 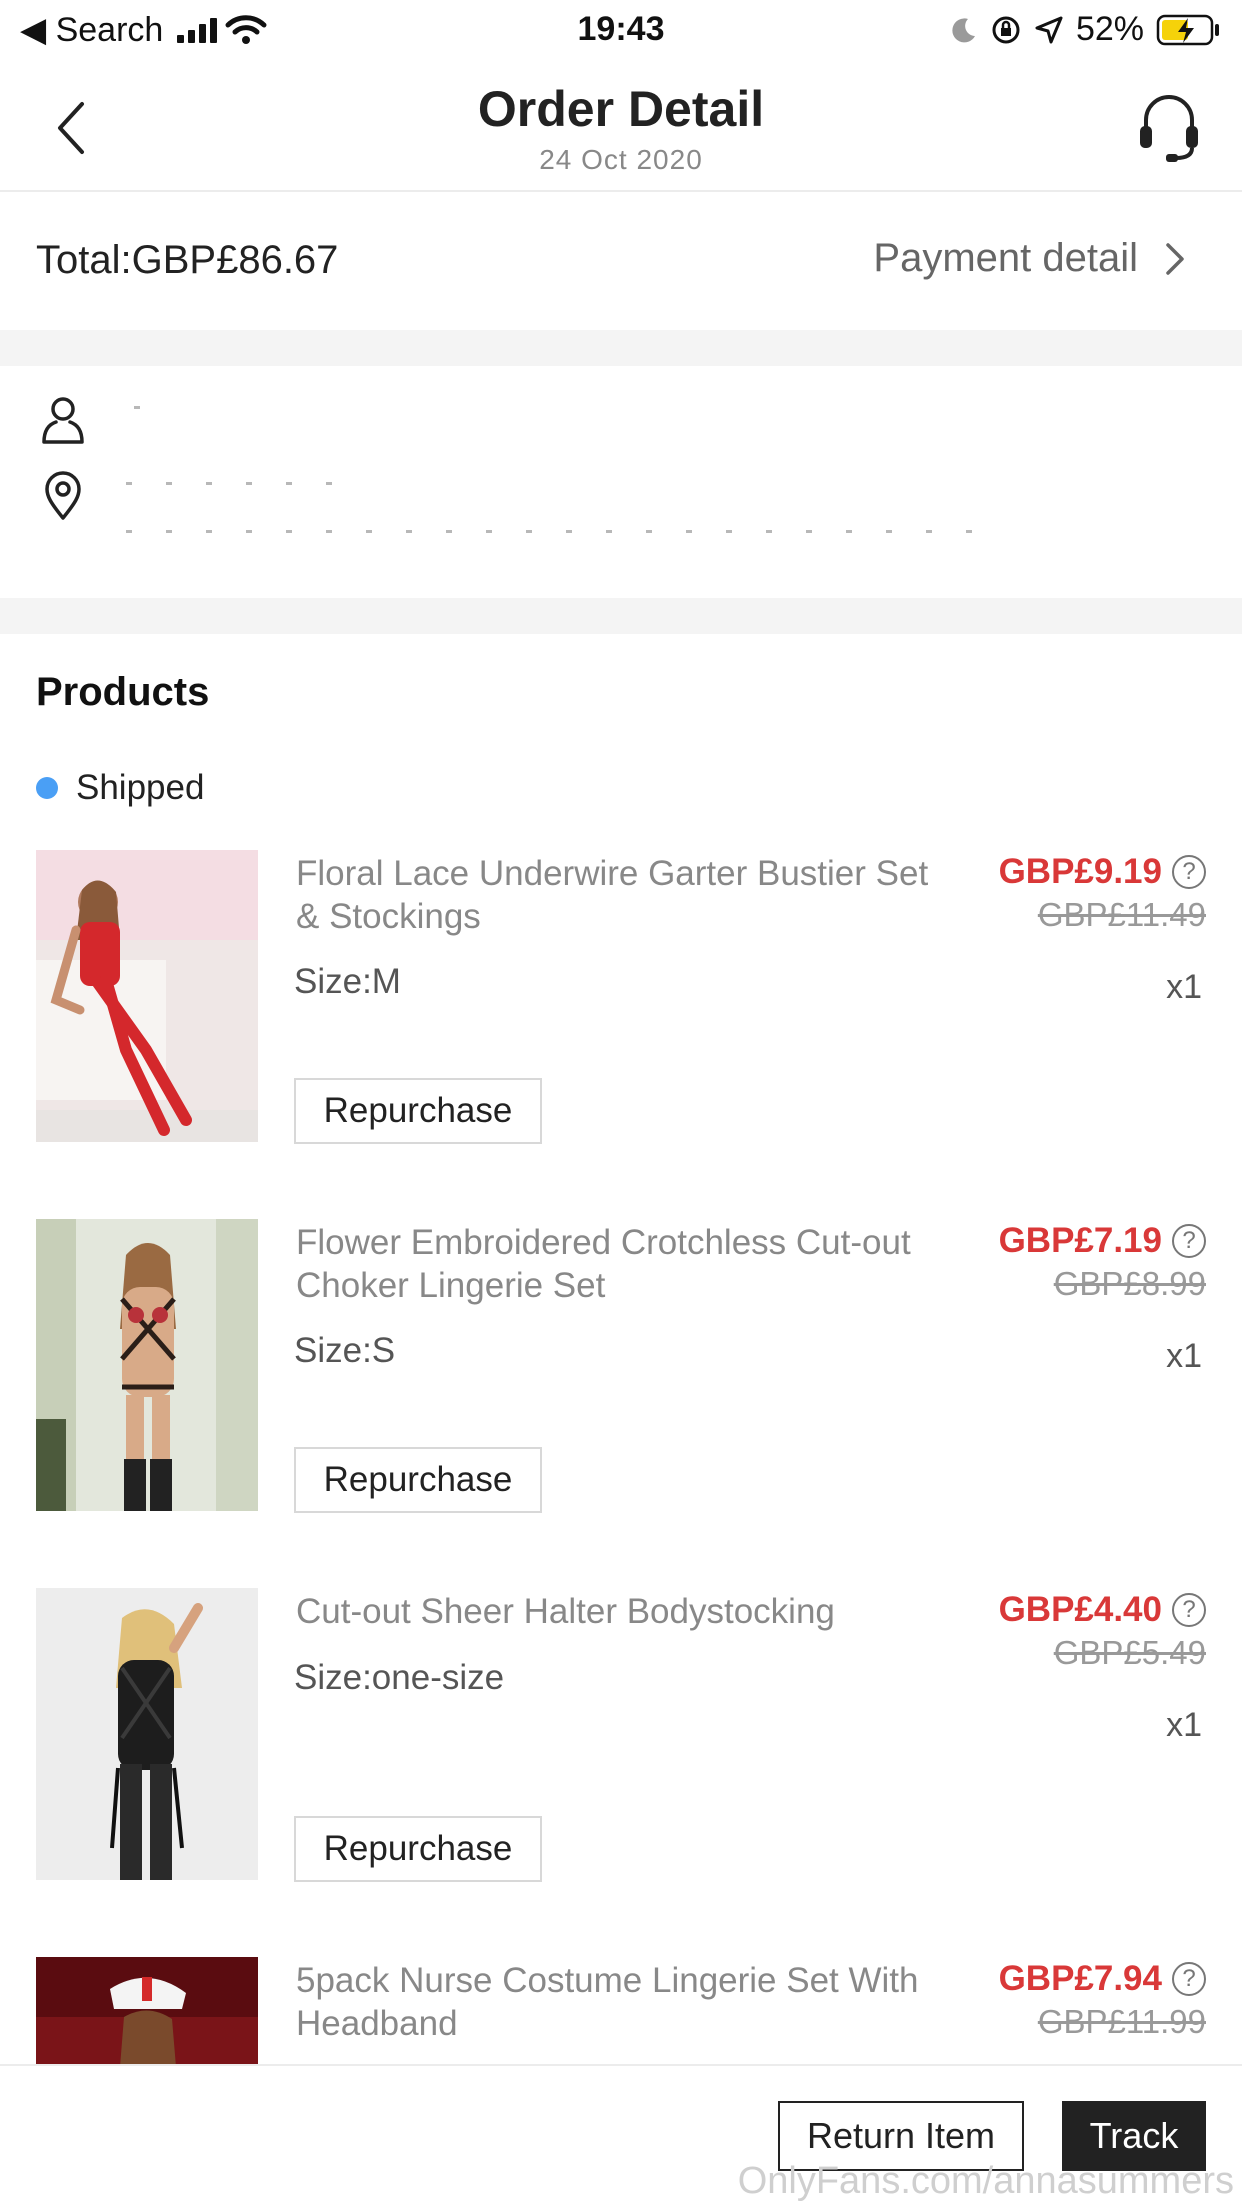 What do you see at coordinates (1109, 29) in the screenshot?
I see `battery-percent: 52%` at bounding box center [1109, 29].